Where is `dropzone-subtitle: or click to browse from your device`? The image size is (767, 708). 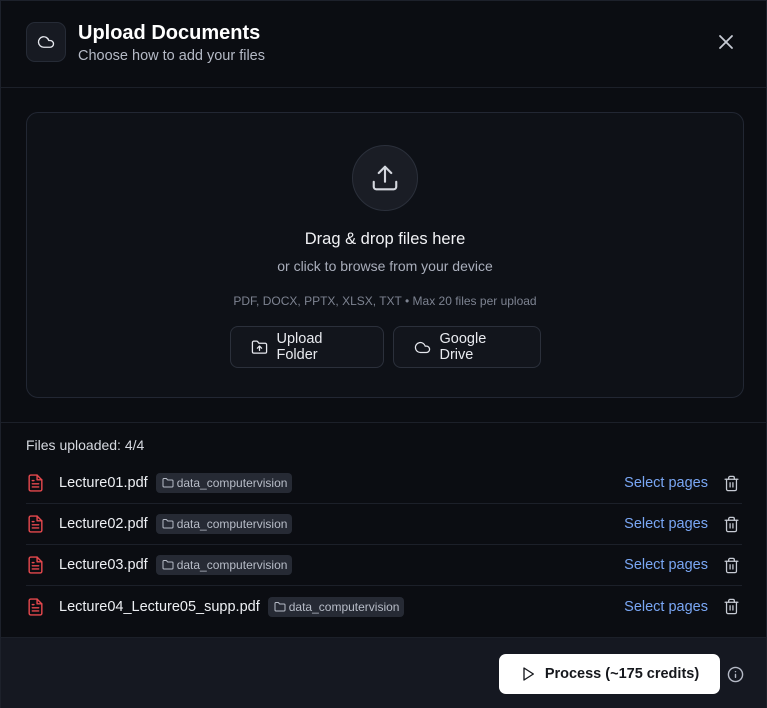 dropzone-subtitle: or click to browse from your device is located at coordinates (385, 266).